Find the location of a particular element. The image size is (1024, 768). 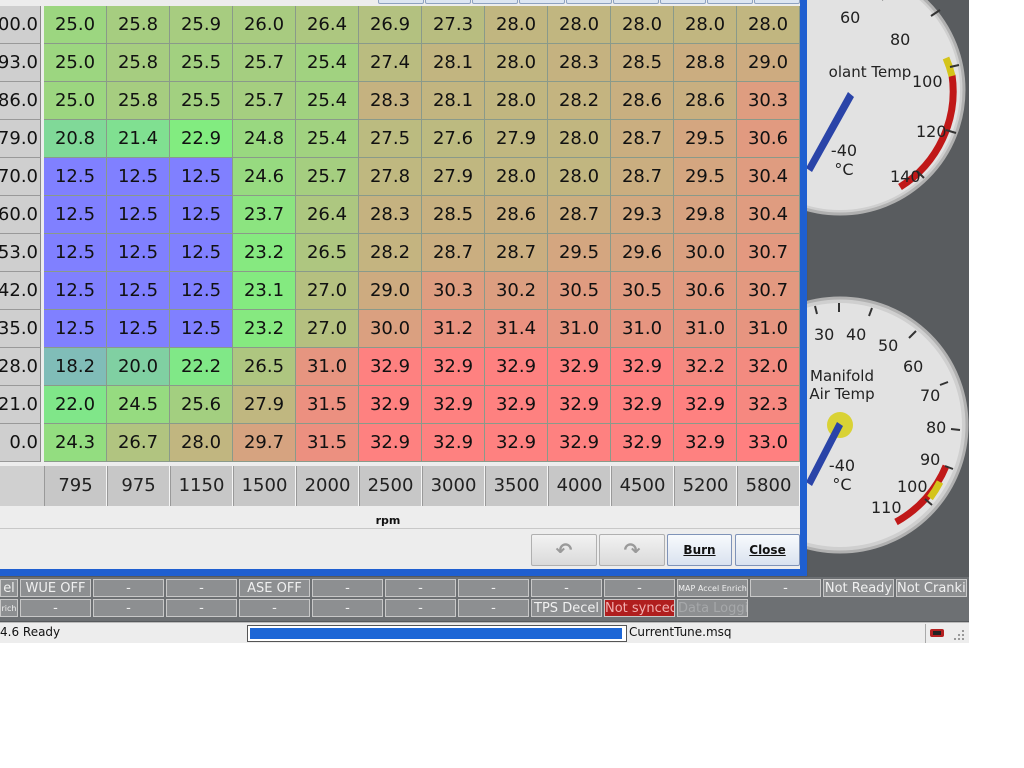

y-axis-label: 60.0 is located at coordinates (20, 215).